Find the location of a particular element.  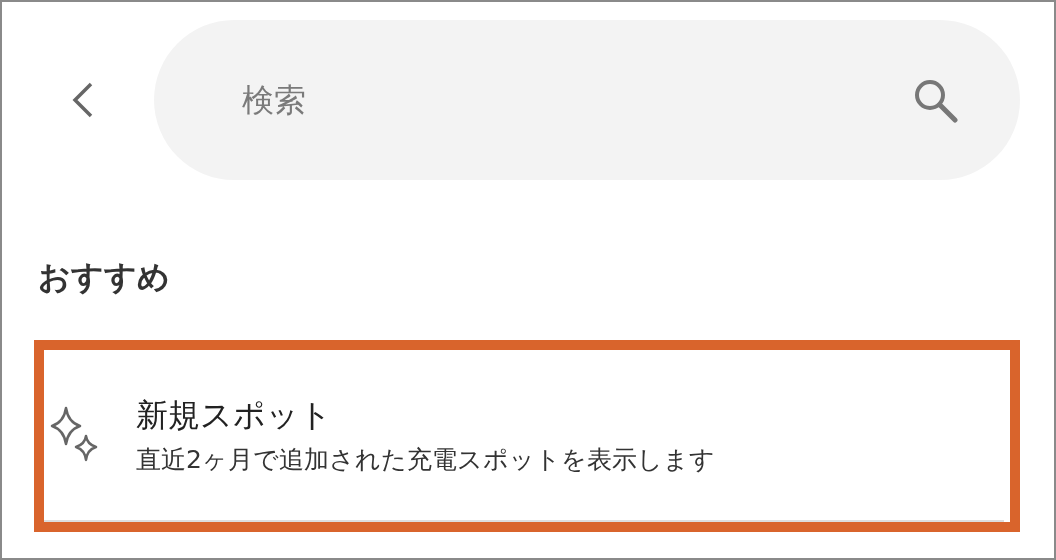

item-title: 新規スポット is located at coordinates (234, 415).